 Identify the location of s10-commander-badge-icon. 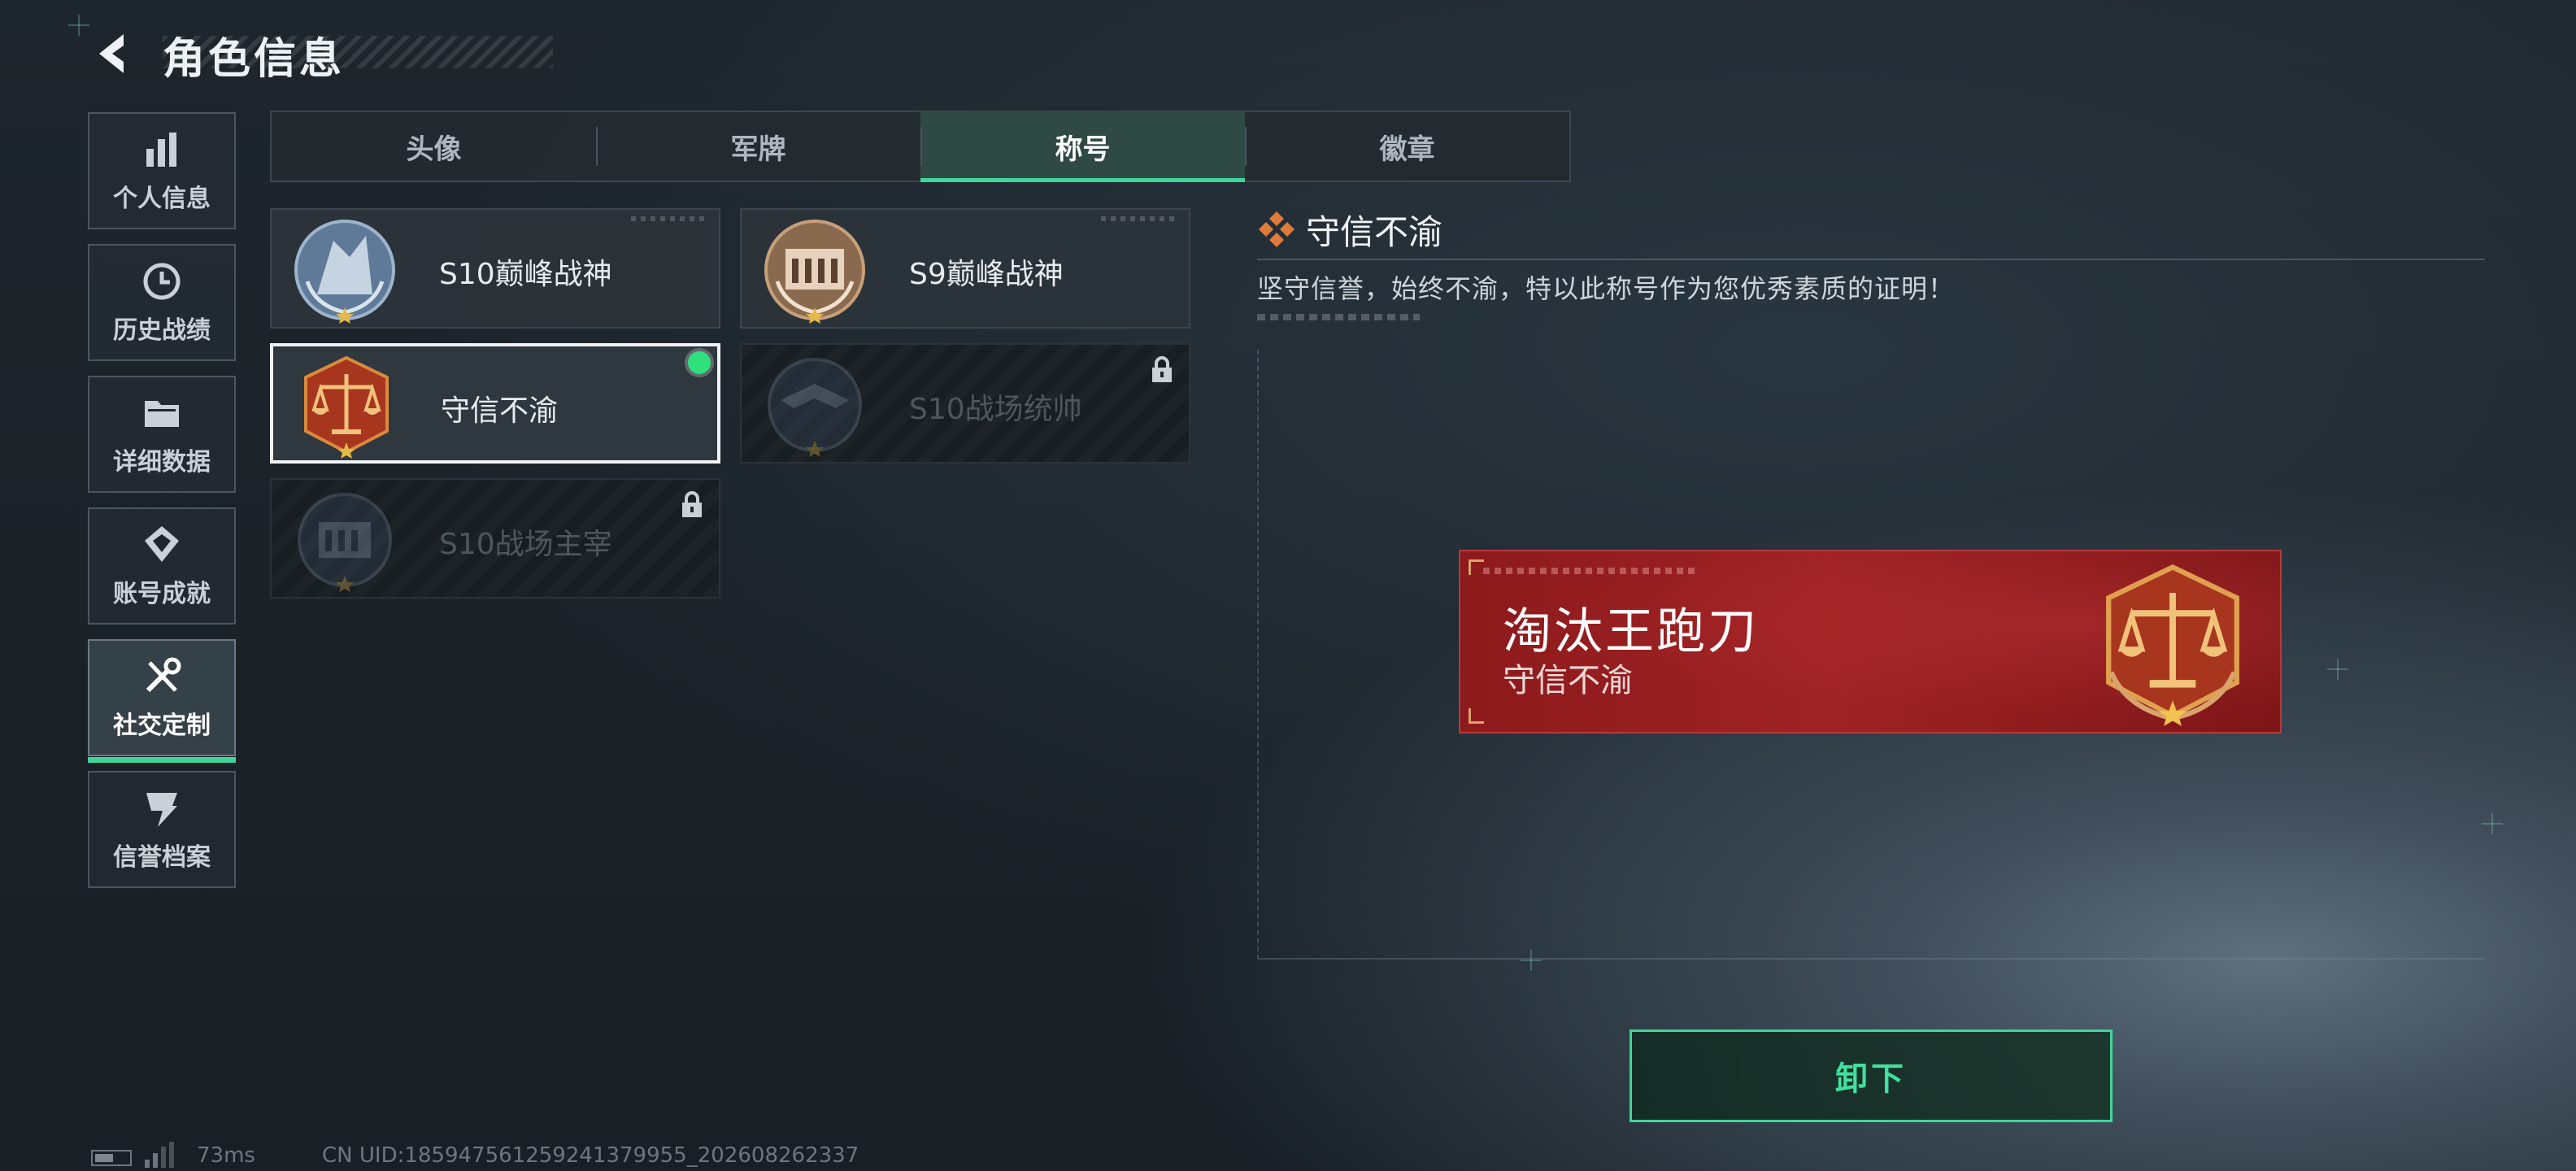
(815, 408).